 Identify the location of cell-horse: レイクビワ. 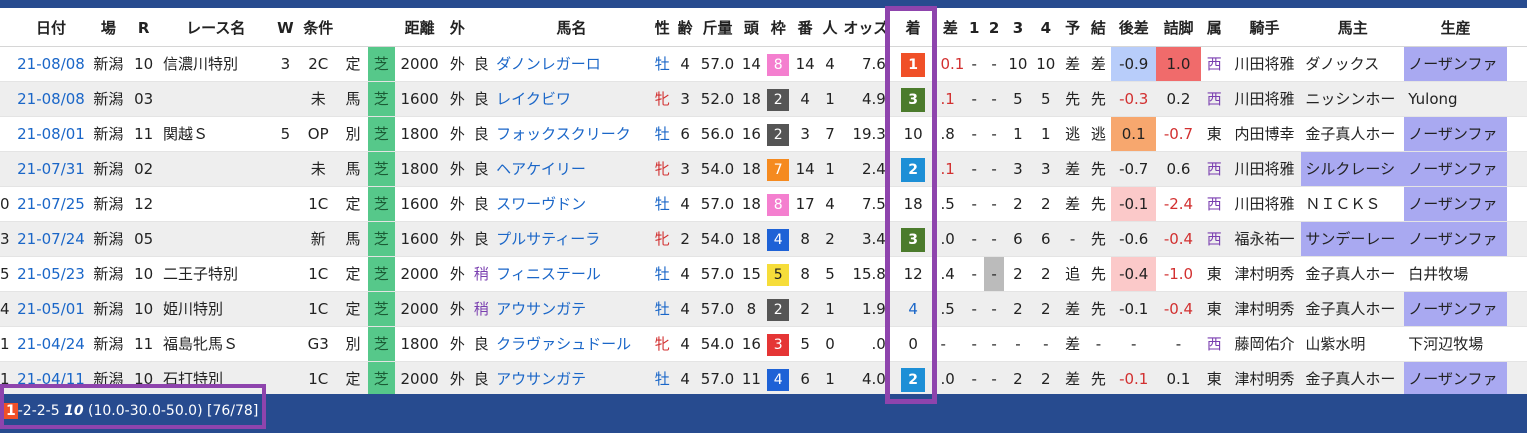
(571, 99).